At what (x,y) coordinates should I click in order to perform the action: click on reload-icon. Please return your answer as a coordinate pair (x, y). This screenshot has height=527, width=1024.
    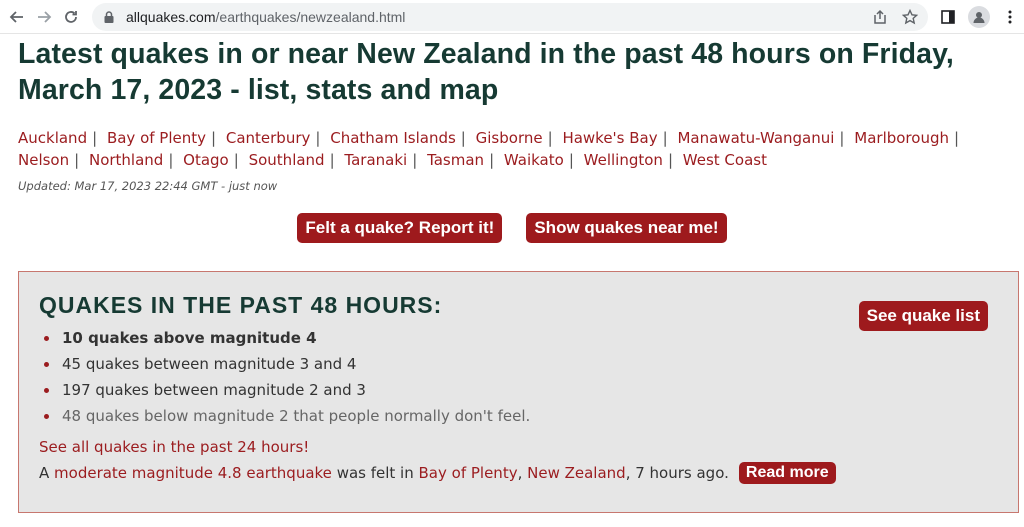
    Looking at the image, I should click on (70, 16).